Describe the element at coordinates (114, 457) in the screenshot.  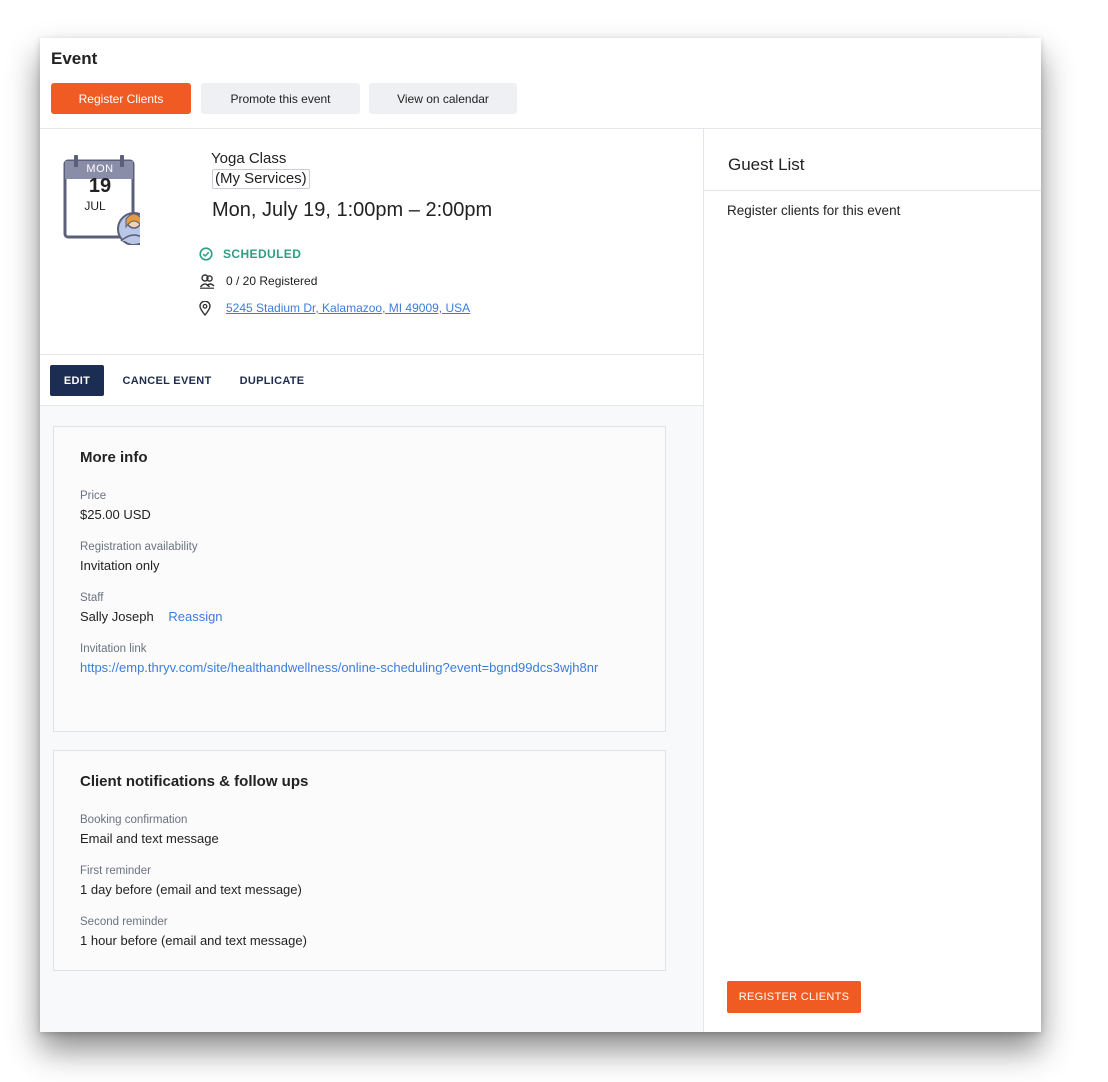
I see `more-info-title: More info` at that location.